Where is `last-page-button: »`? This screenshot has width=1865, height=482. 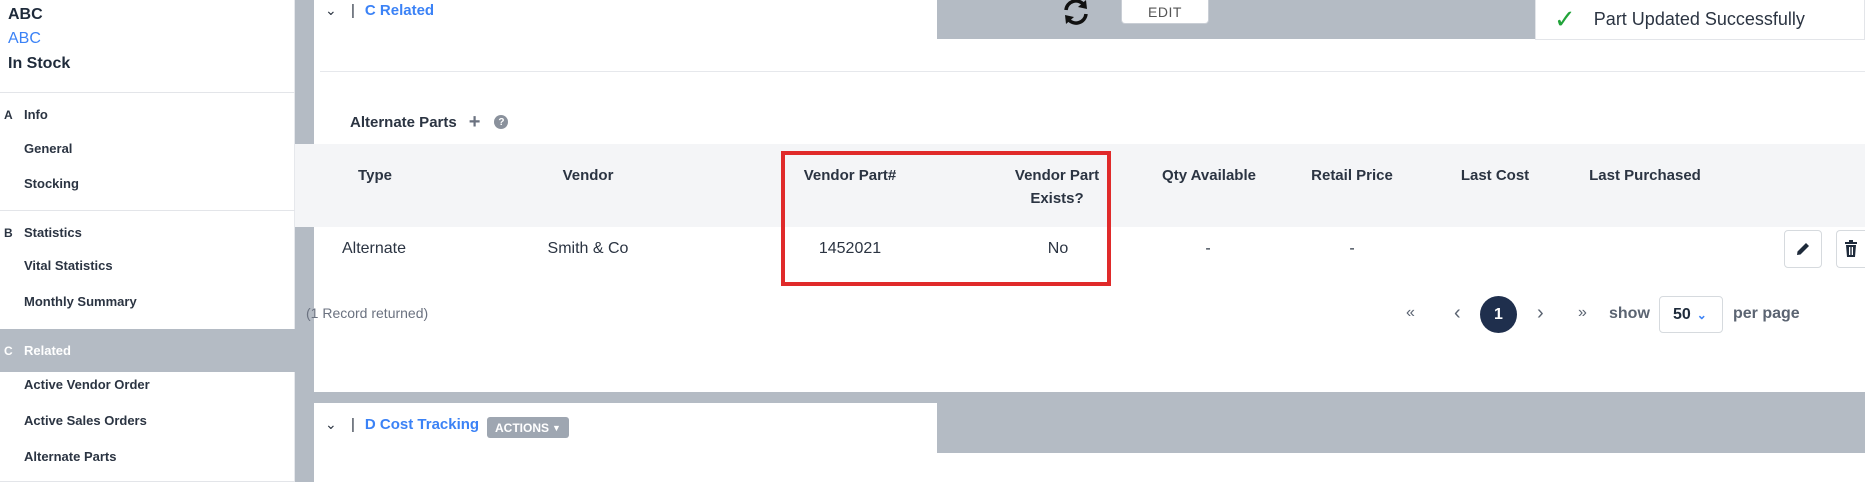 last-page-button: » is located at coordinates (1582, 313).